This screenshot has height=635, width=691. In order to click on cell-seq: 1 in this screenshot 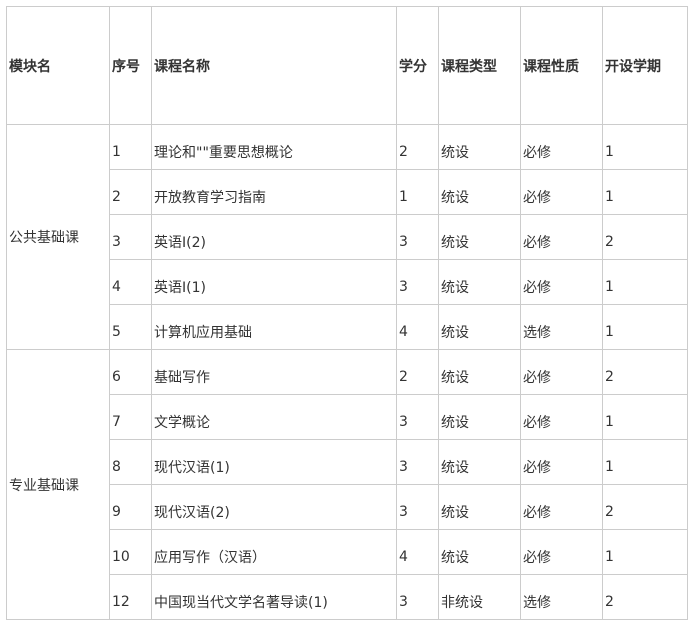, I will do `click(130, 147)`.